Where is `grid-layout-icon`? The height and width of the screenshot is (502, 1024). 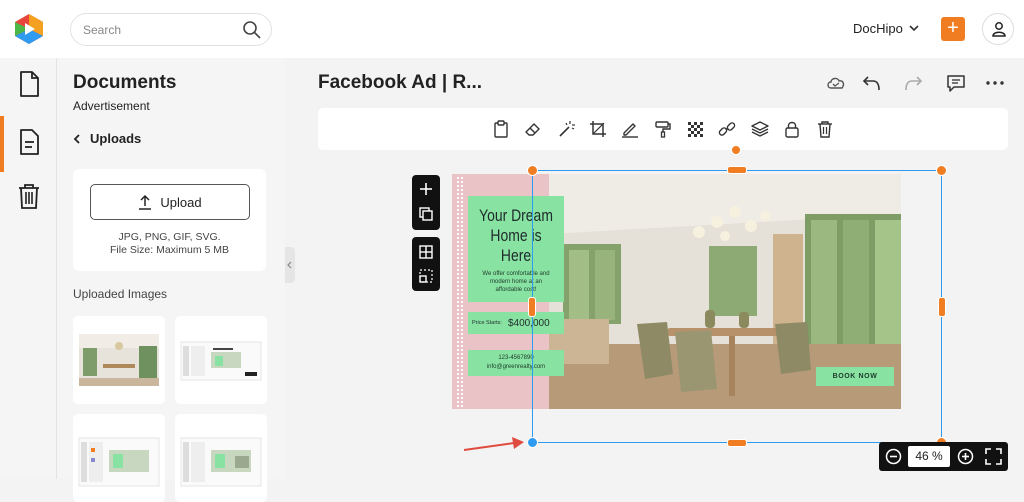 grid-layout-icon is located at coordinates (426, 252).